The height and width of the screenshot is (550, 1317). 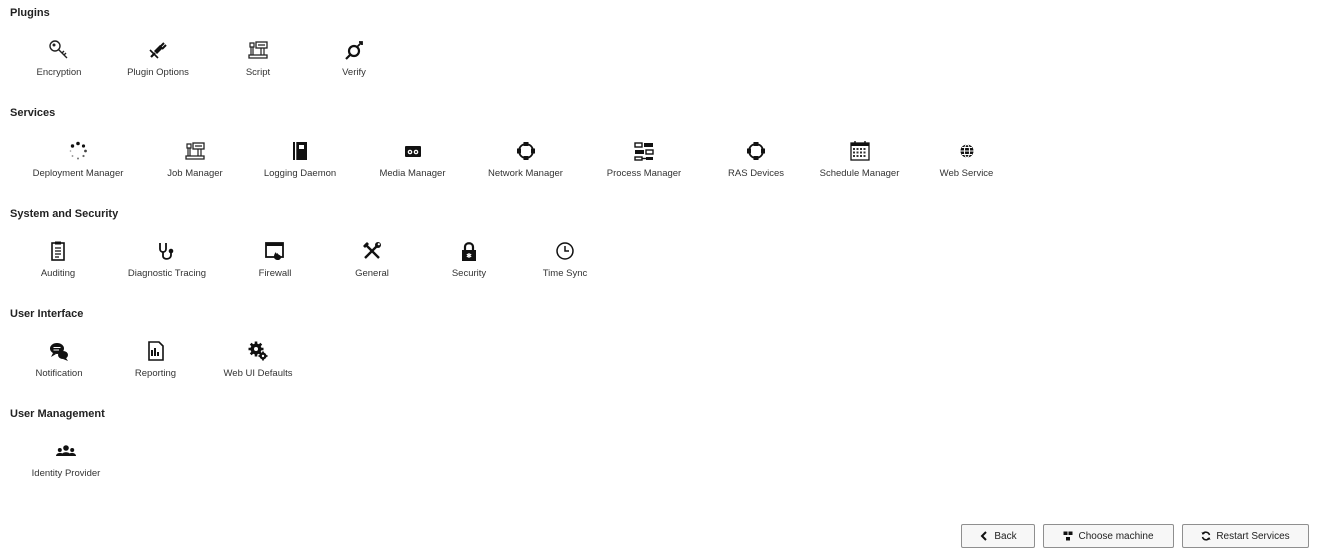 I want to click on item-web-ui-defaults: Web UI Defaults, so click(x=258, y=359).